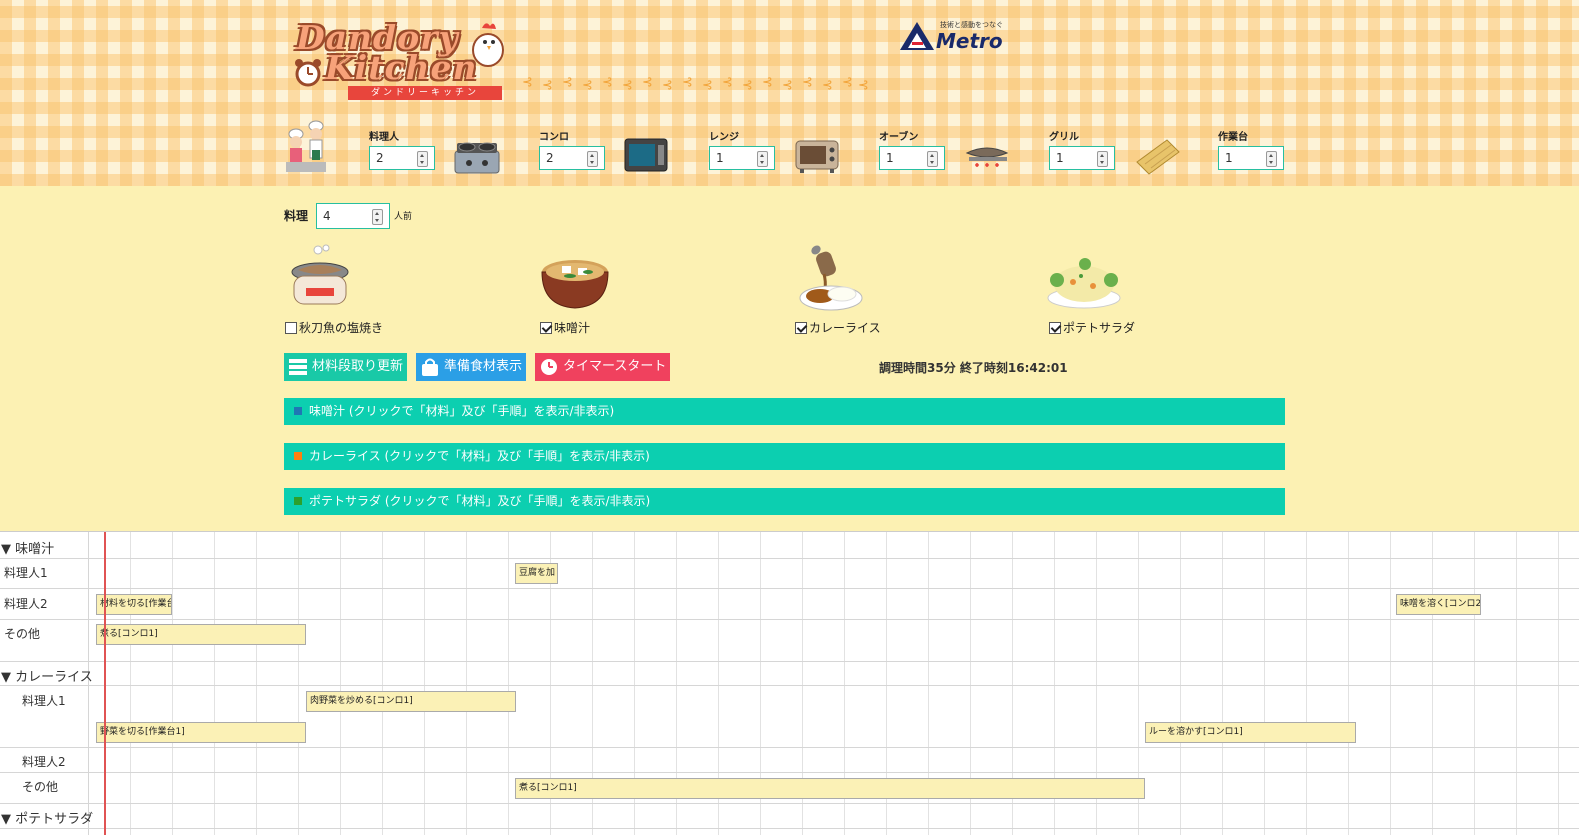 The image size is (1579, 835). Describe the element at coordinates (105, 683) in the screenshot. I see `current-time-marker` at that location.